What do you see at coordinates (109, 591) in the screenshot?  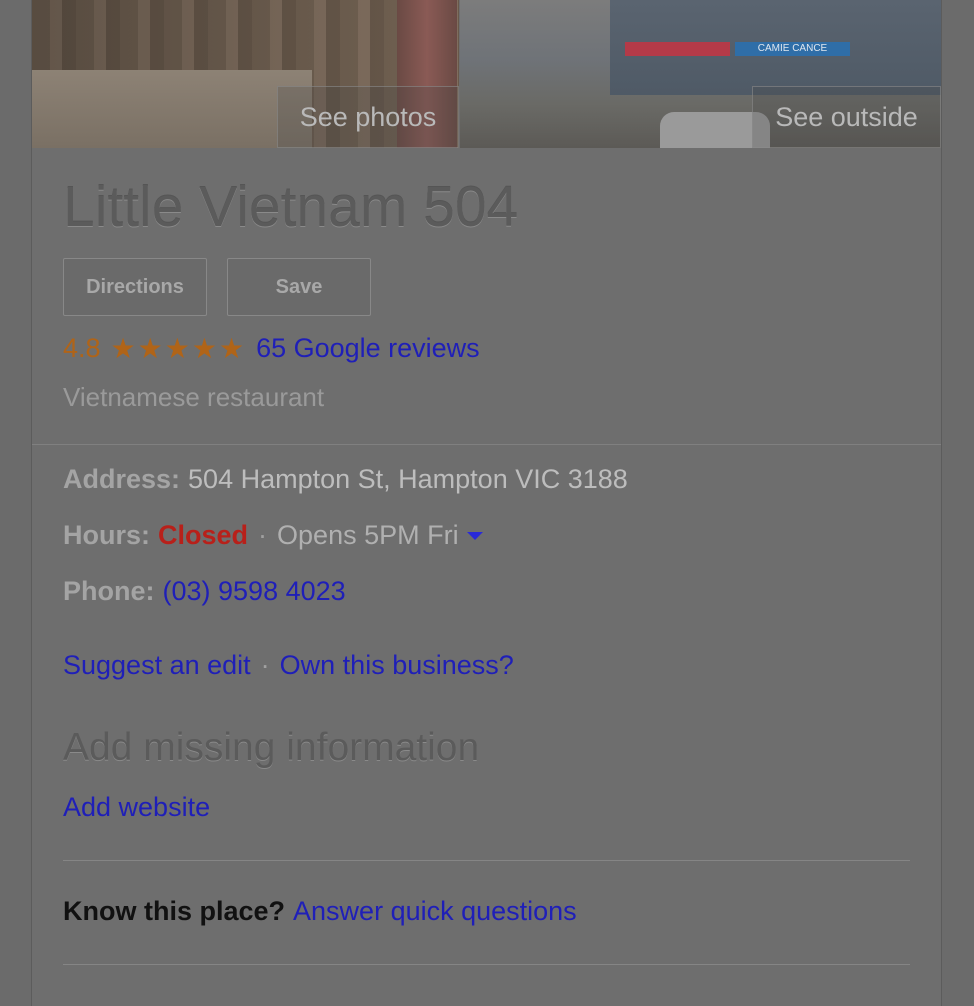 I see `phone-label: Phone:` at bounding box center [109, 591].